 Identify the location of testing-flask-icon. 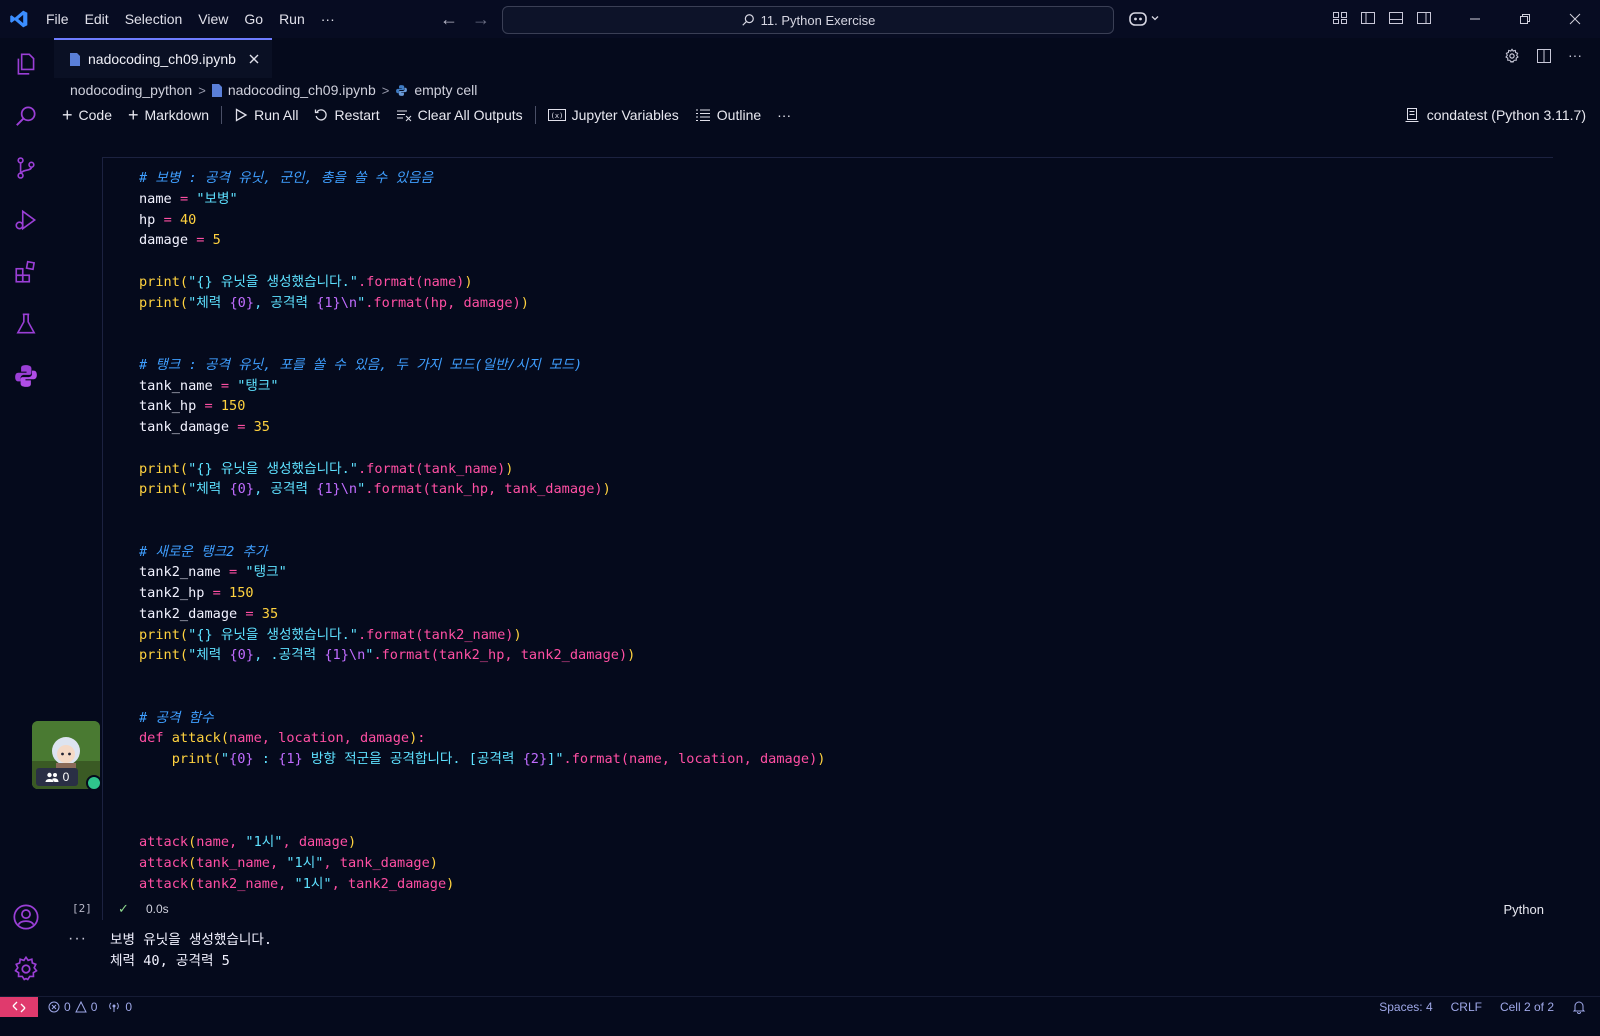
(26, 324).